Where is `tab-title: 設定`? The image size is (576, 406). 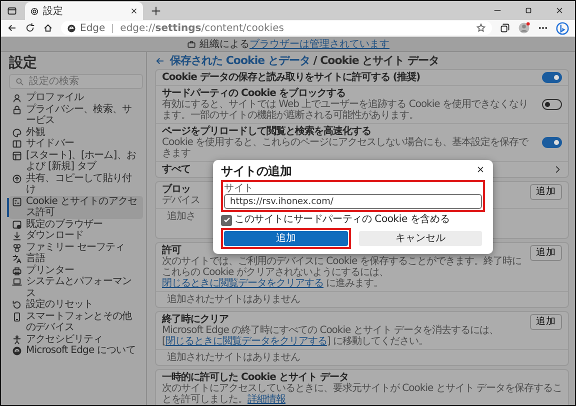
tab-title: 設定 is located at coordinates (53, 11).